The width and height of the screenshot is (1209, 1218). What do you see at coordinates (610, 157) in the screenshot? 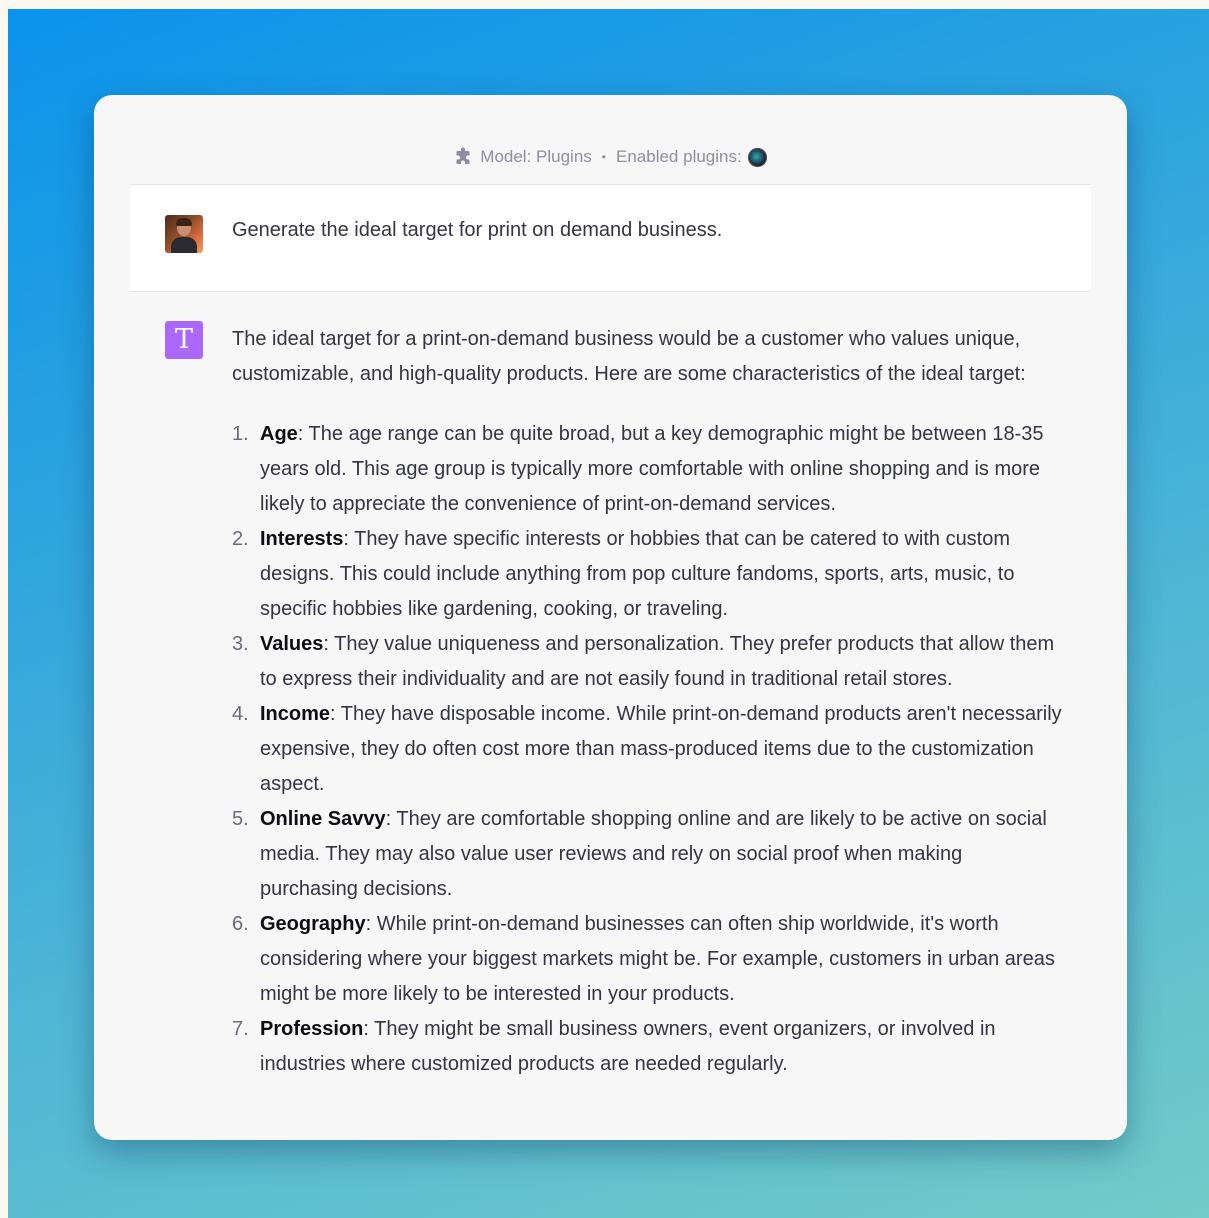
I see `model-header: Model: Plugins • Enabled plugins:` at bounding box center [610, 157].